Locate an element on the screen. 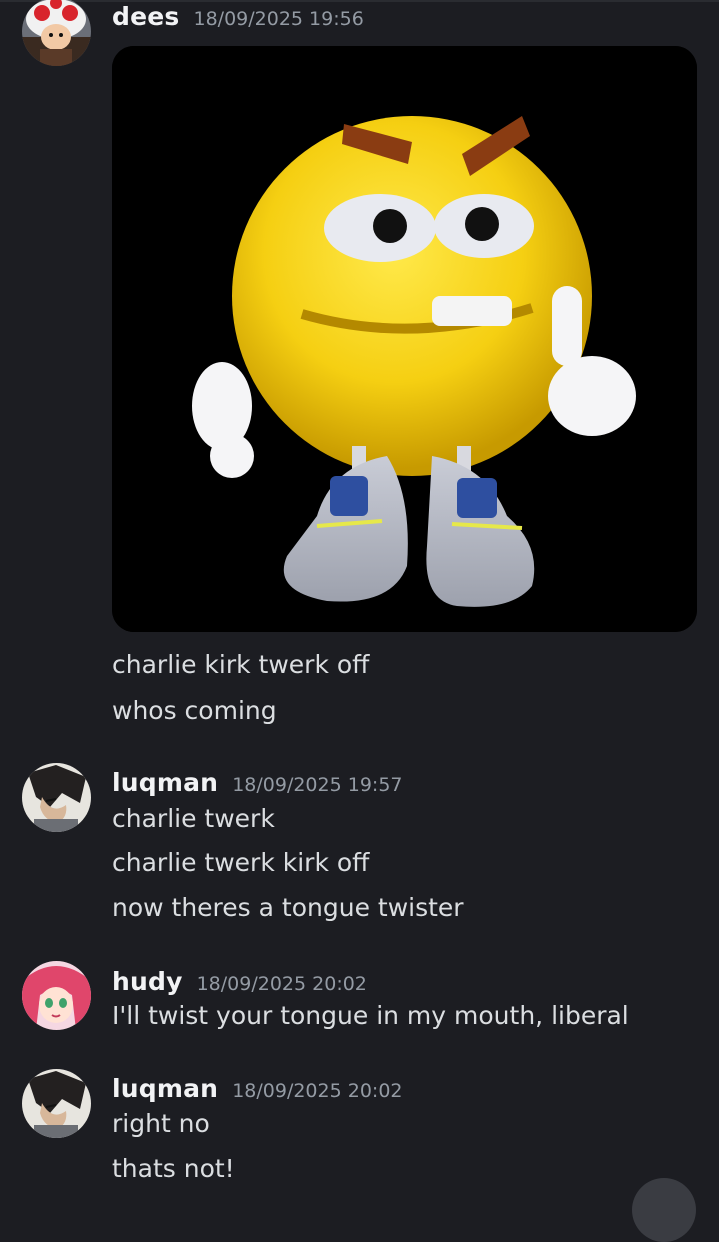 This screenshot has height=1242, width=719. message-header: luqman 18/09/2025 19:57 is located at coordinates (257, 782).